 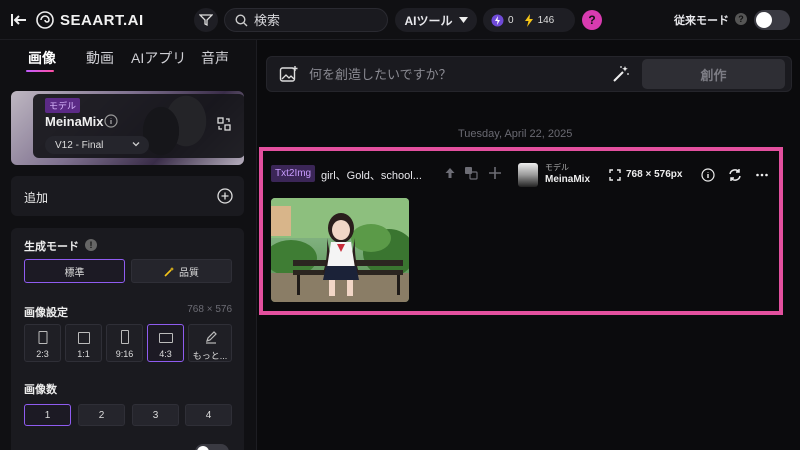 I want to click on setting-toggle, so click(x=212, y=447).